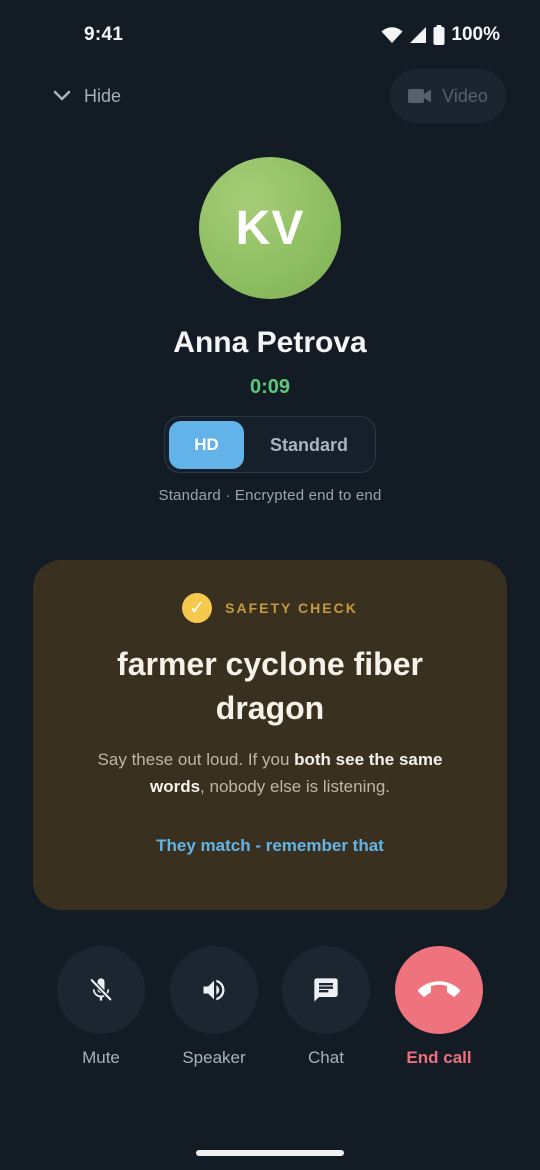  Describe the element at coordinates (420, 96) in the screenshot. I see `video-camera-icon` at that location.